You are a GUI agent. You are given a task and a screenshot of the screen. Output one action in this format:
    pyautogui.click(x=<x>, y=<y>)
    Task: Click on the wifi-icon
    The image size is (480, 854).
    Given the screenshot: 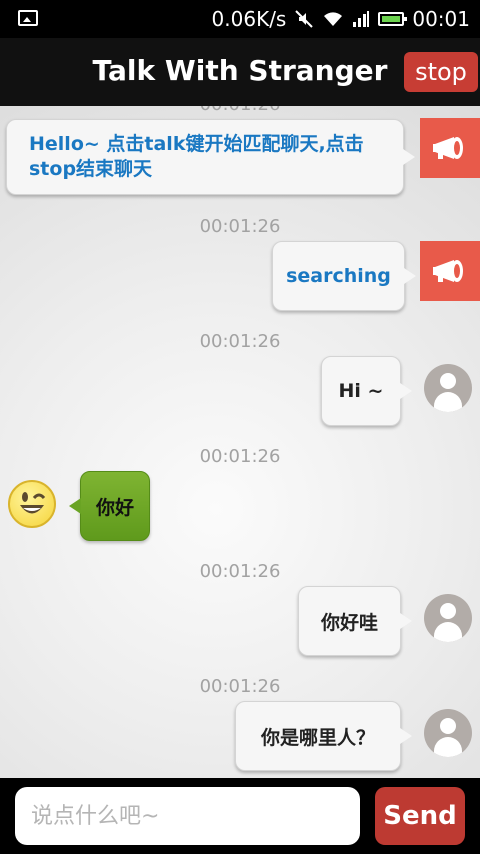 What is the action you would take?
    pyautogui.click(x=333, y=19)
    